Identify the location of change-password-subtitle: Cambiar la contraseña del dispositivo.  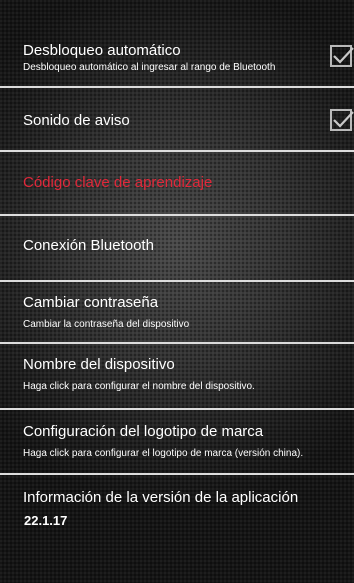
(106, 324).